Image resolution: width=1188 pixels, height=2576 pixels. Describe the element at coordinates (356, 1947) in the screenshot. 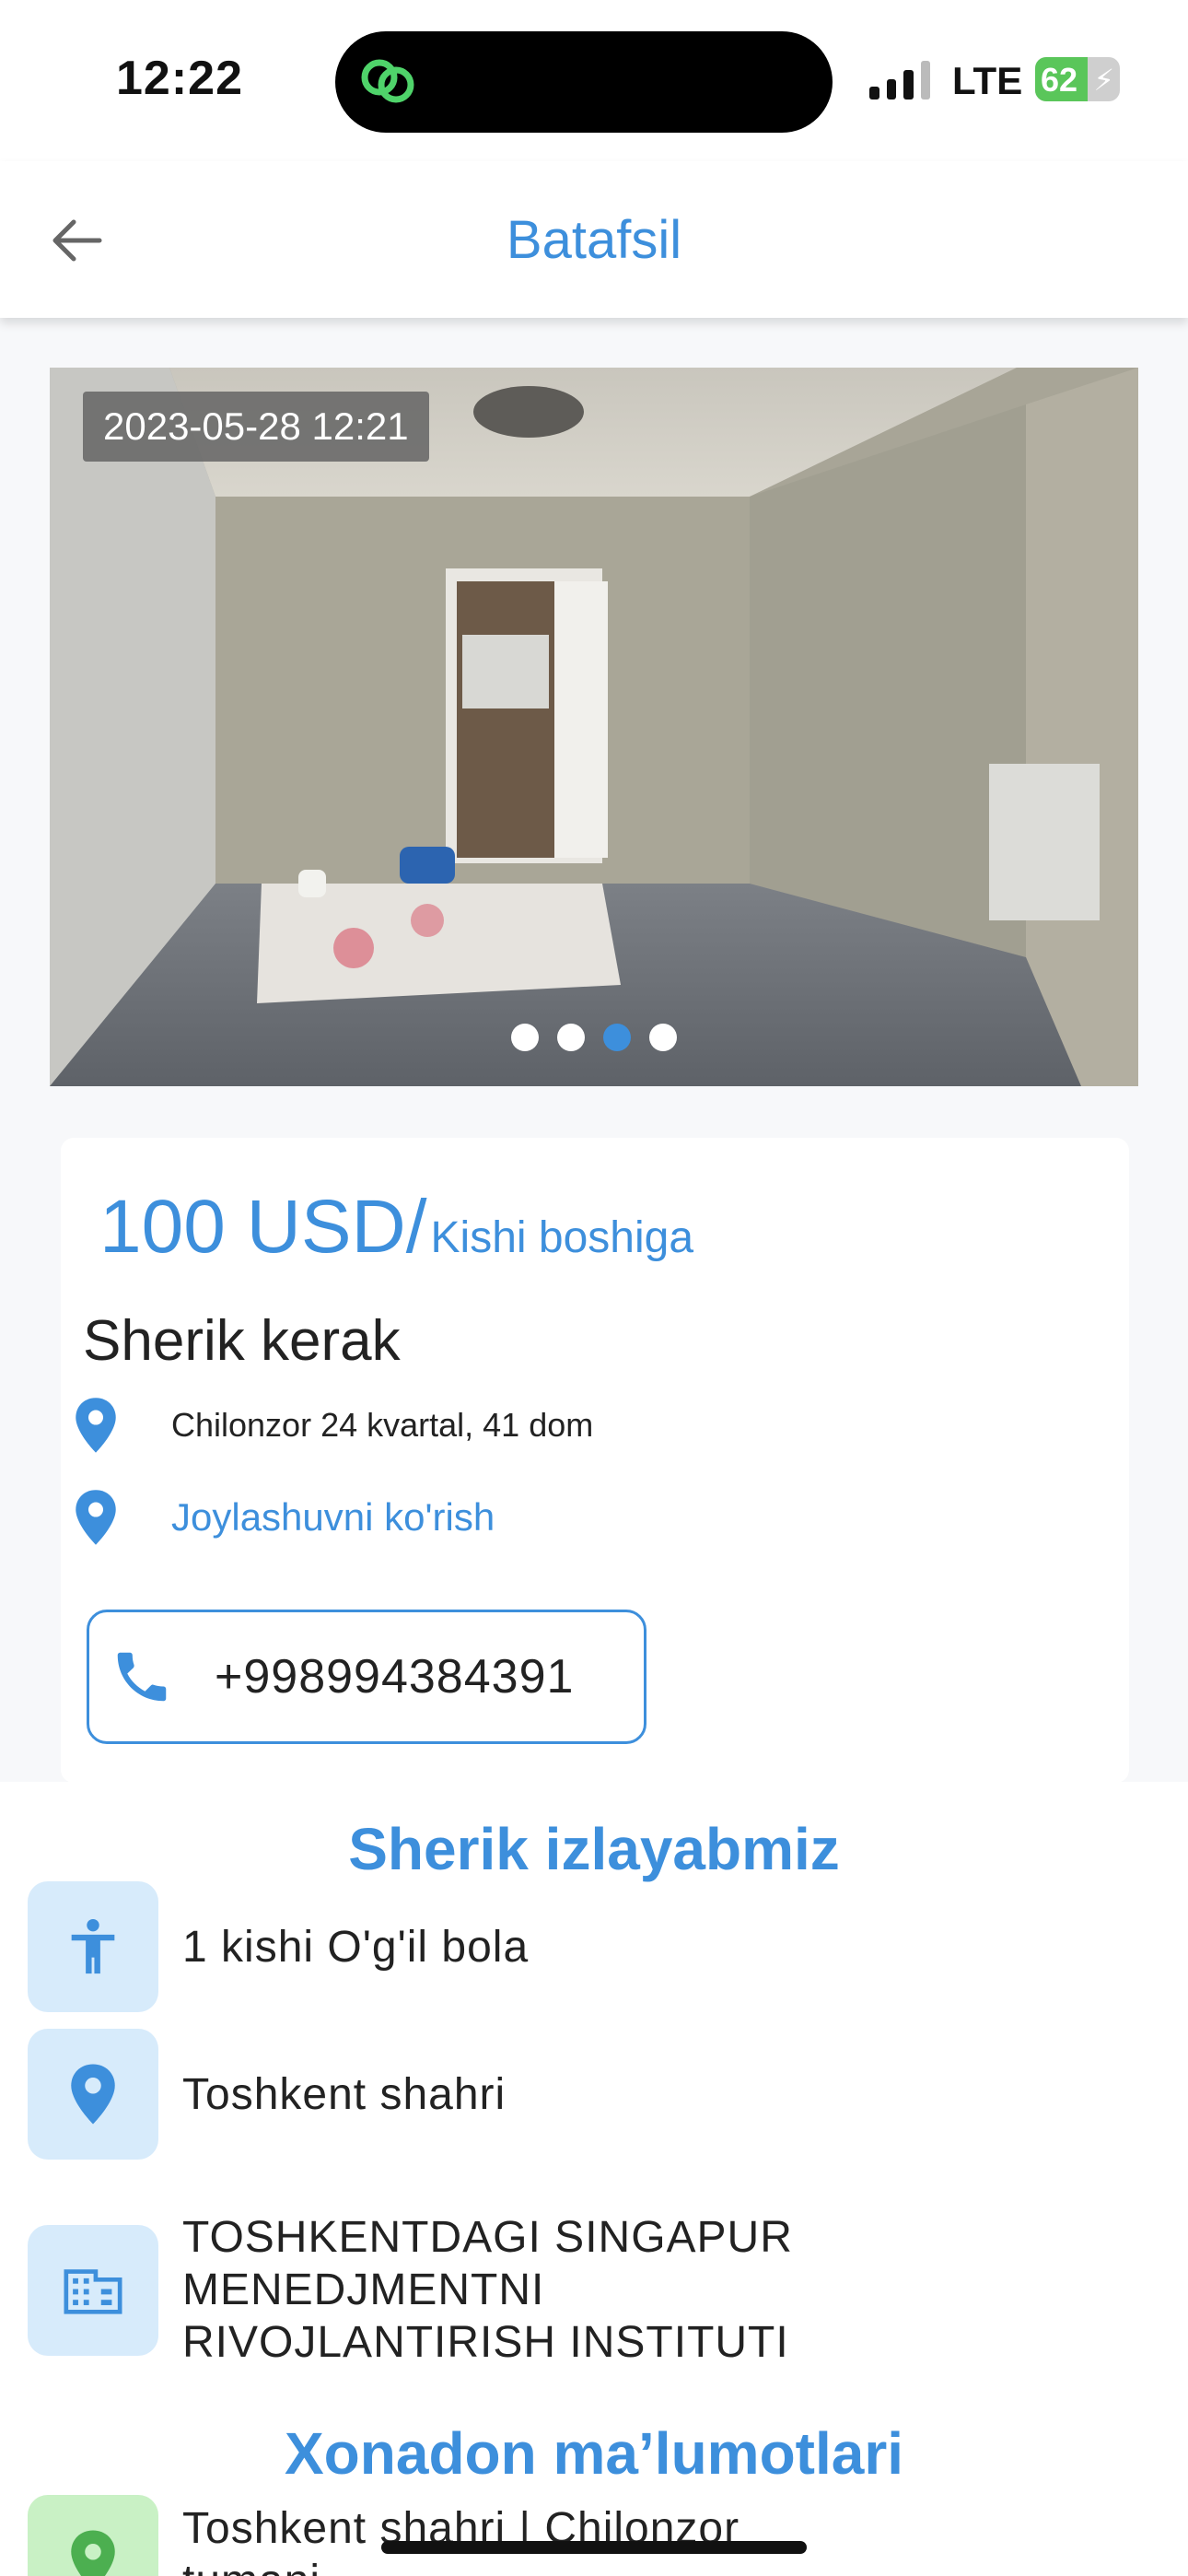

I see `feature-text: 1 kishi O'g'il bola` at that location.